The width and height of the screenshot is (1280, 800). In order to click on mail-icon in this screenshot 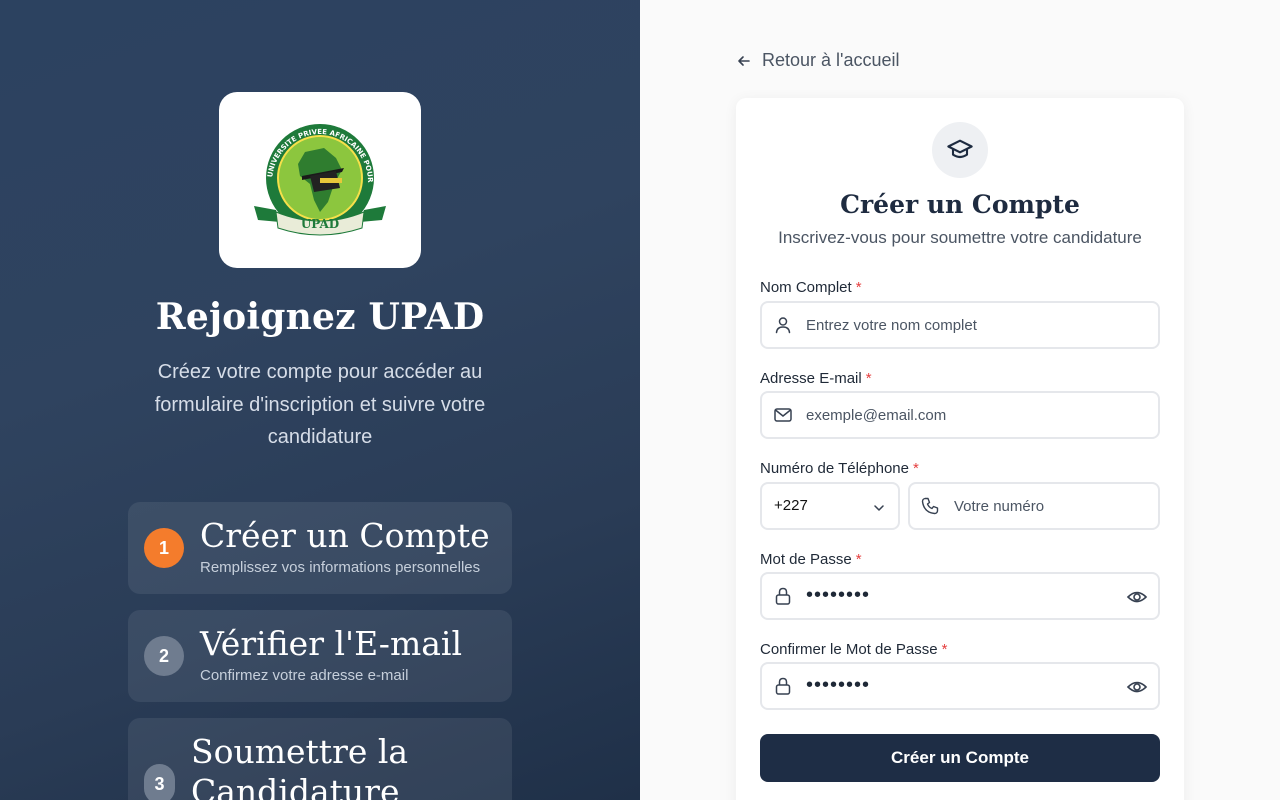, I will do `click(783, 415)`.